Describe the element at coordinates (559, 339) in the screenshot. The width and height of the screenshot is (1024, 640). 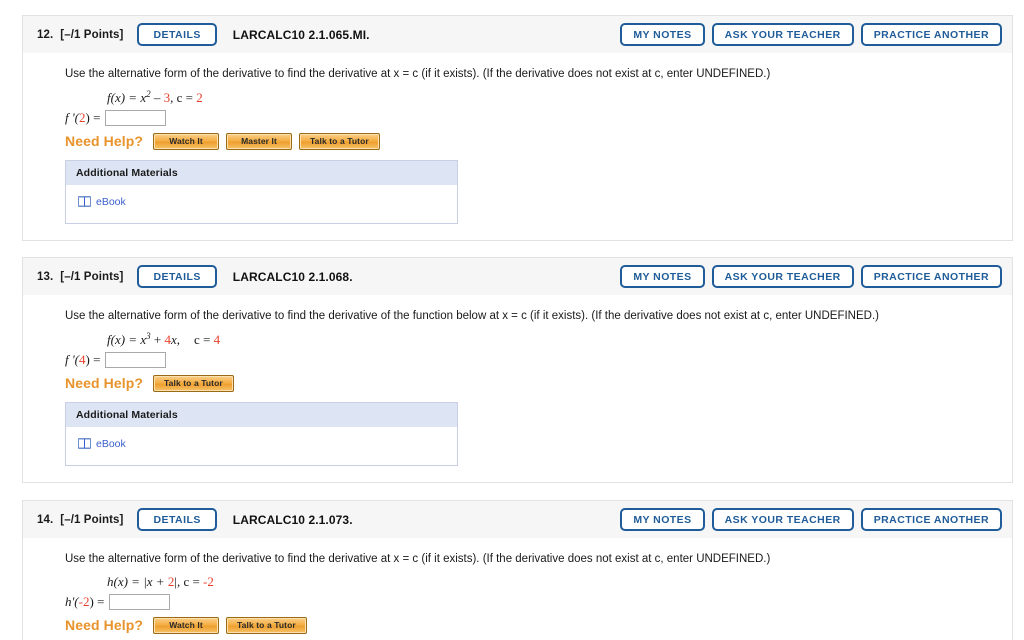
I see `function-expression: f(x) = x3 + 4x, c = 4` at that location.